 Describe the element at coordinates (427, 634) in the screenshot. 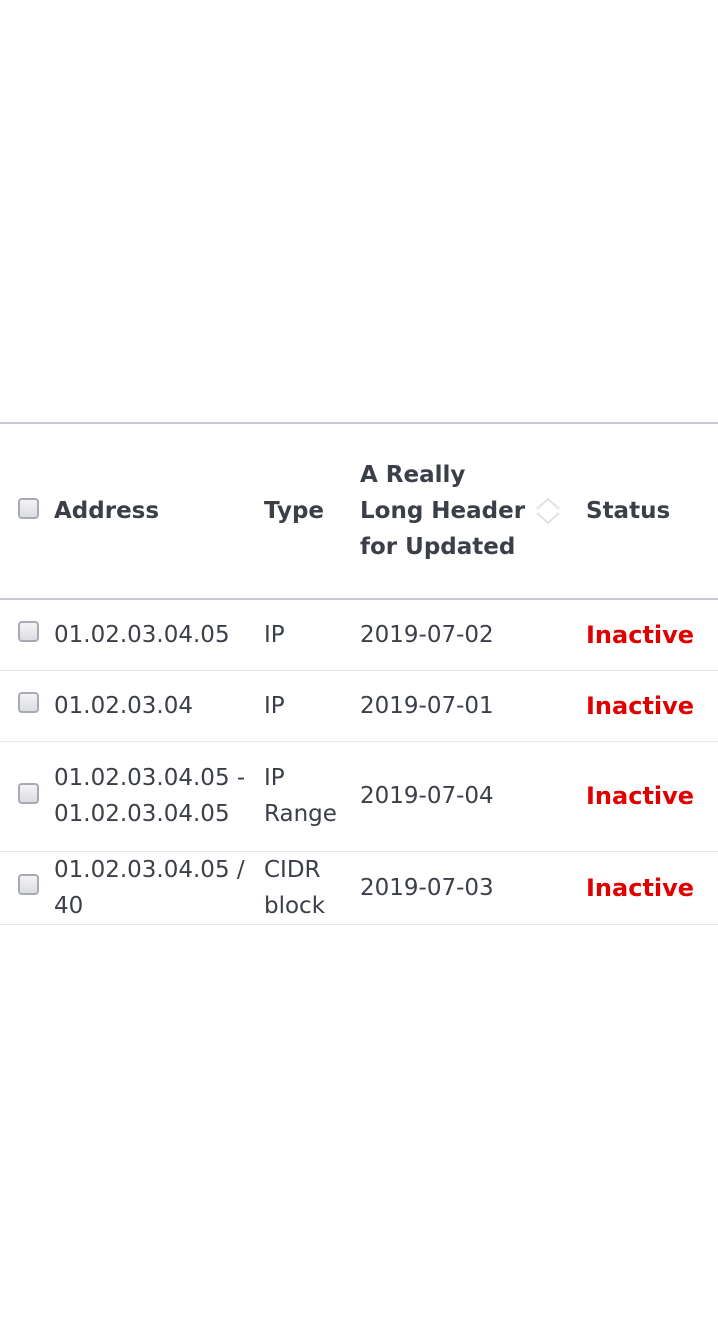

I see `cell-updated: 2019-07-02` at that location.